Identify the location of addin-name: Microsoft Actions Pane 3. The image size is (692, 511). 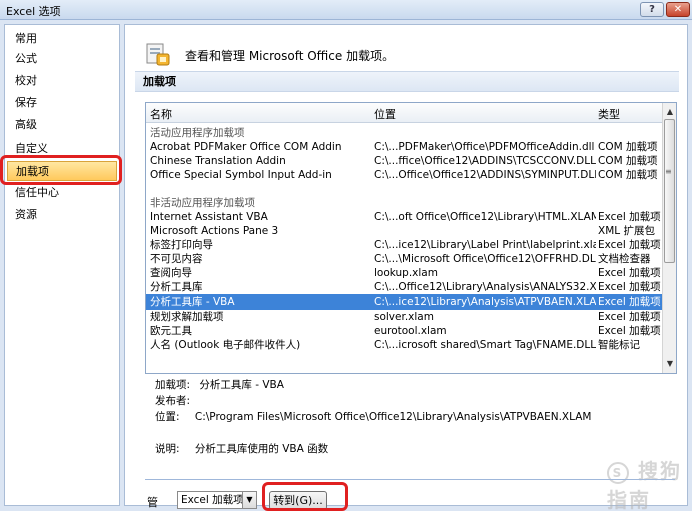
(214, 231).